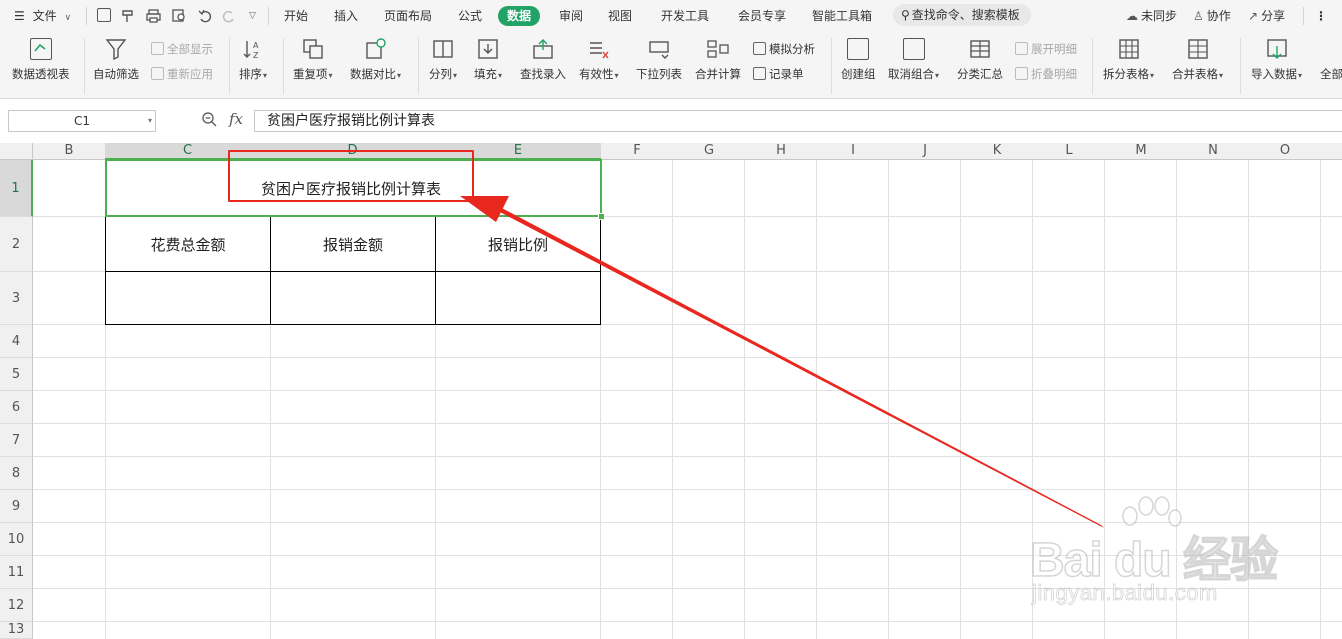  I want to click on baidu-jingyan-watermark: Bai du 经验 jingyan.baidu.com, so click(1154, 552).